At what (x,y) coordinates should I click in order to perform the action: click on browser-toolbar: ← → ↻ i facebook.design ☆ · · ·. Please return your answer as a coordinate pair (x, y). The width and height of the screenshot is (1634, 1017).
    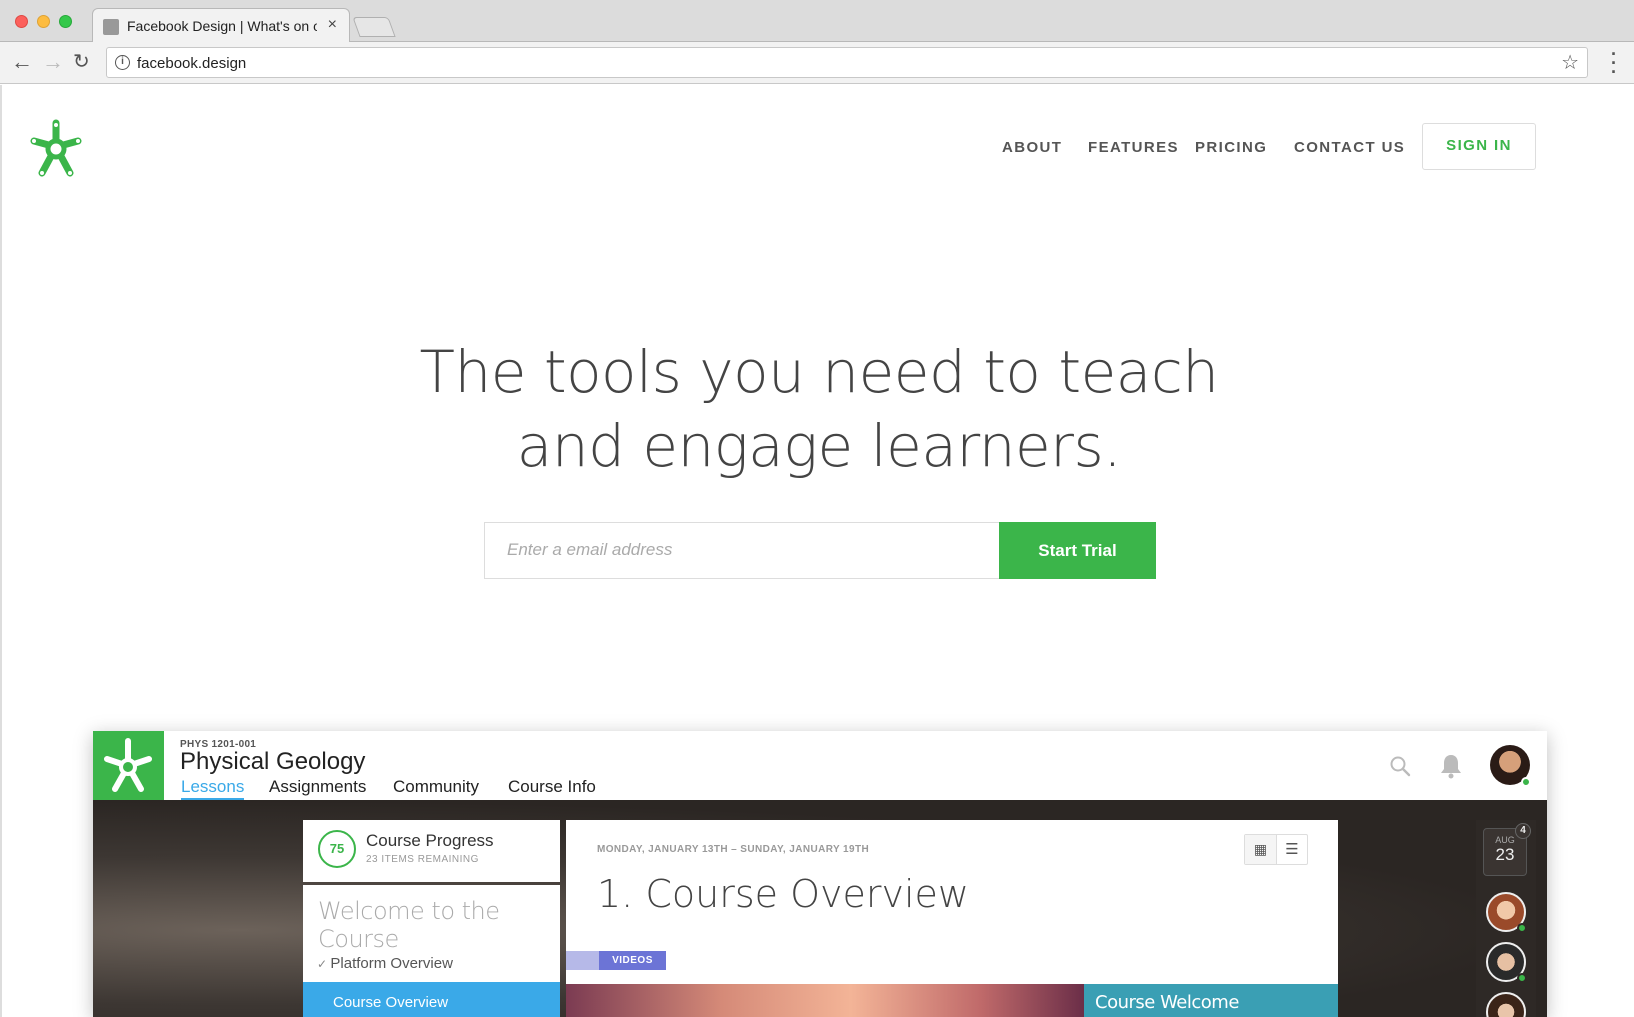
    Looking at the image, I should click on (817, 63).